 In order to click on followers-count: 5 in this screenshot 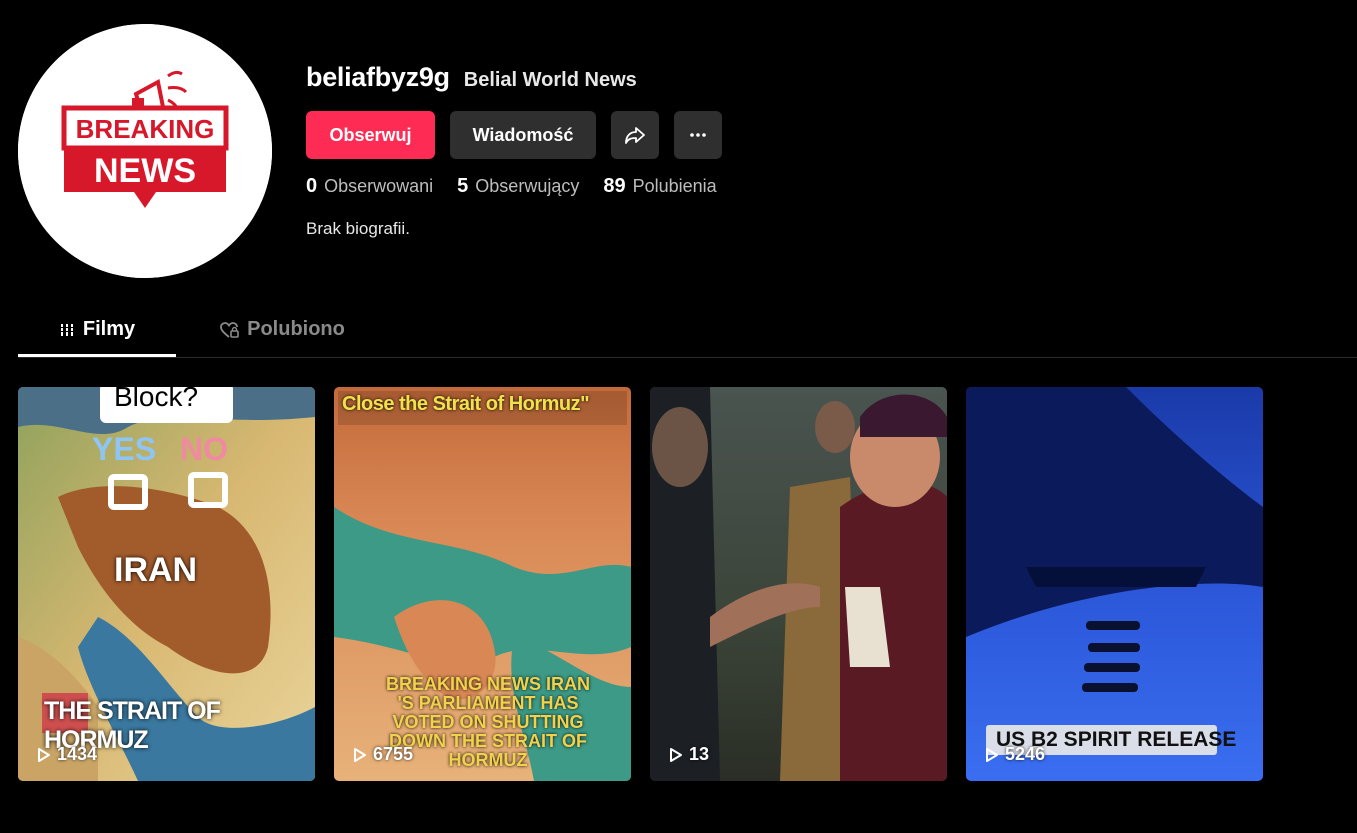, I will do `click(463, 186)`.